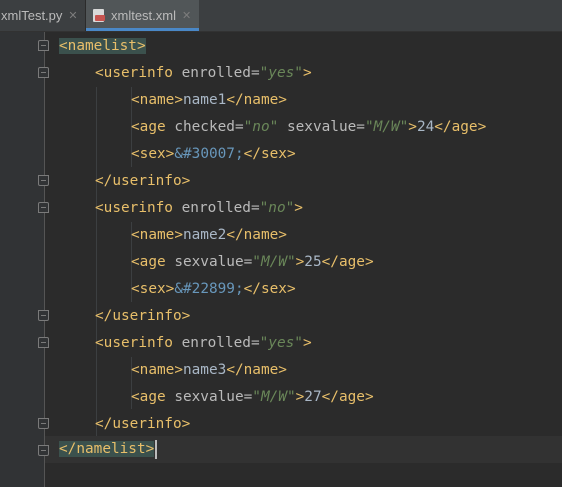 The height and width of the screenshot is (487, 562). What do you see at coordinates (96, 262) in the screenshot?
I see `indent-guide` at bounding box center [96, 262].